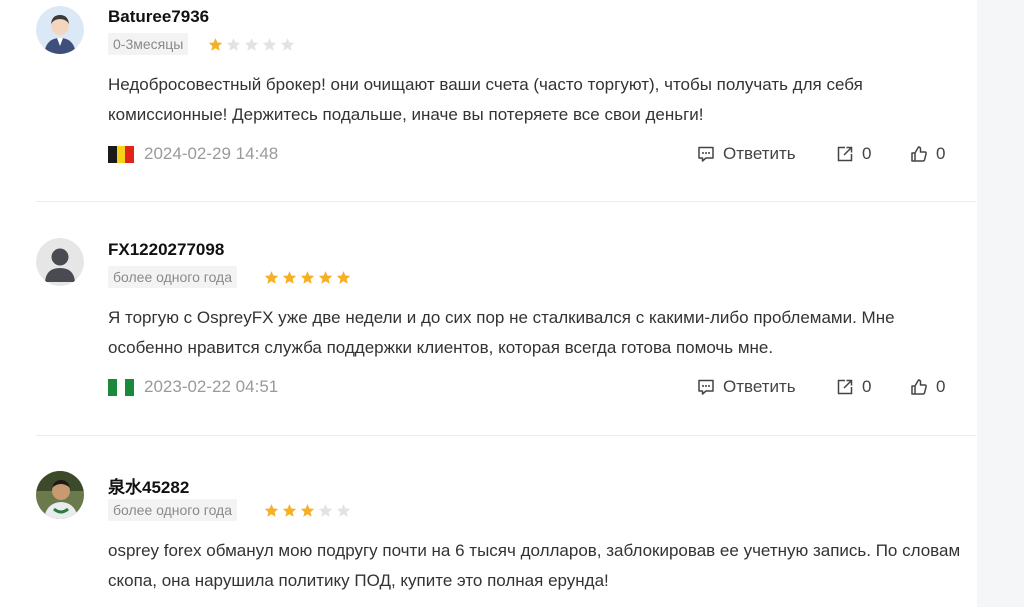 The image size is (1024, 607). Describe the element at coordinates (148, 485) in the screenshot. I see `username: 泉水45282` at that location.